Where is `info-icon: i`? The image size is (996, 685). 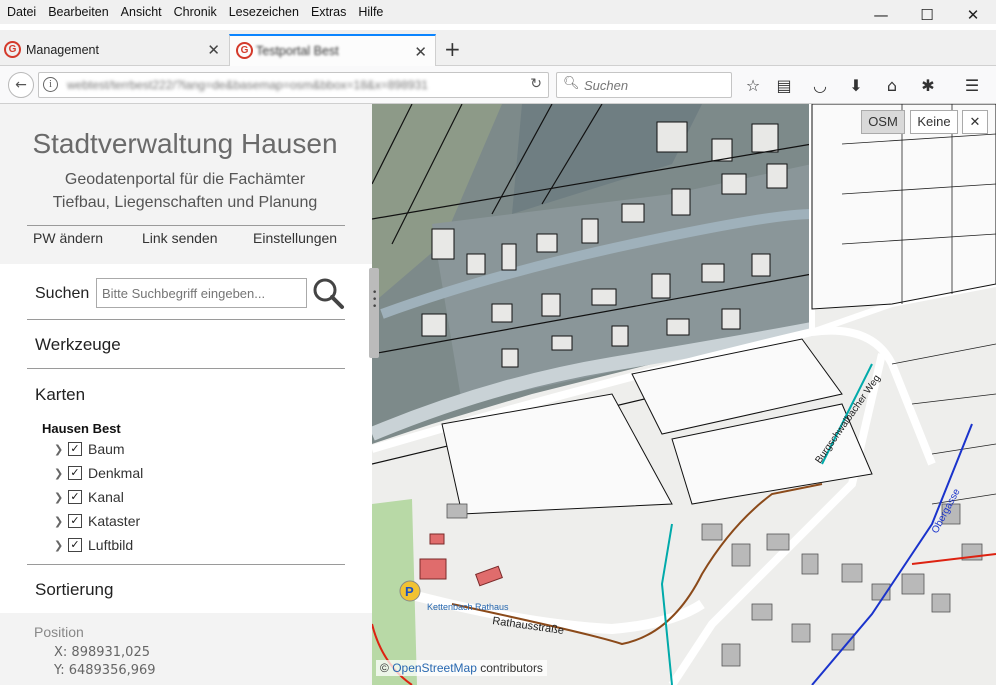 info-icon: i is located at coordinates (50, 84).